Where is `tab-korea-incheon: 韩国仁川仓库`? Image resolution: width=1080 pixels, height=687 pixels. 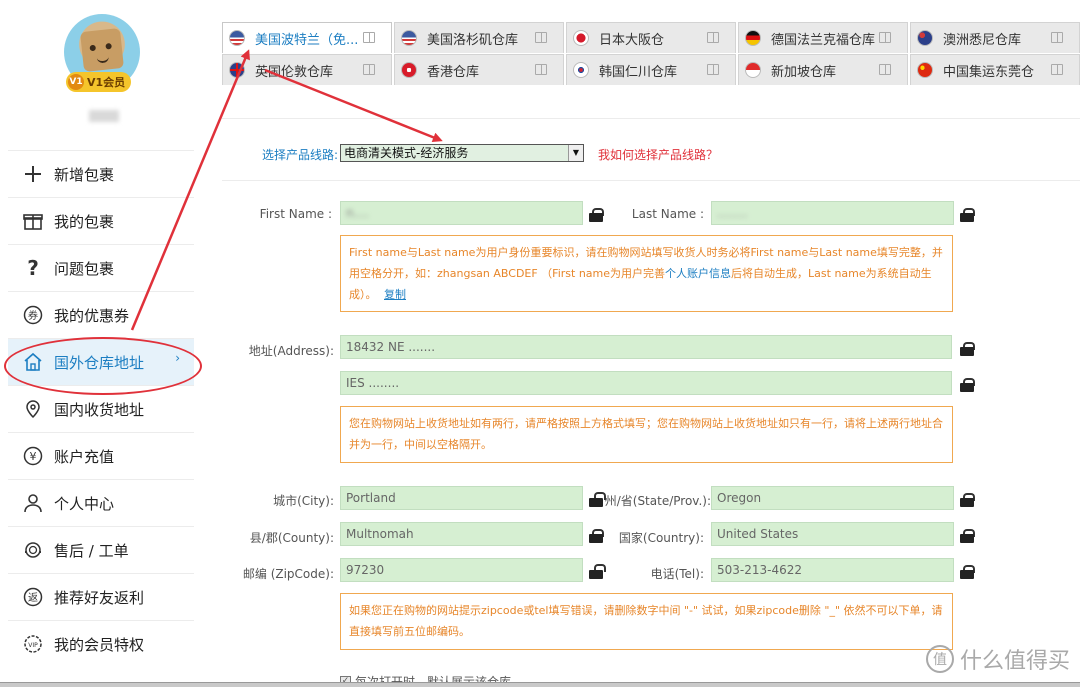 tab-korea-incheon: 韩国仁川仓库 is located at coordinates (651, 69).